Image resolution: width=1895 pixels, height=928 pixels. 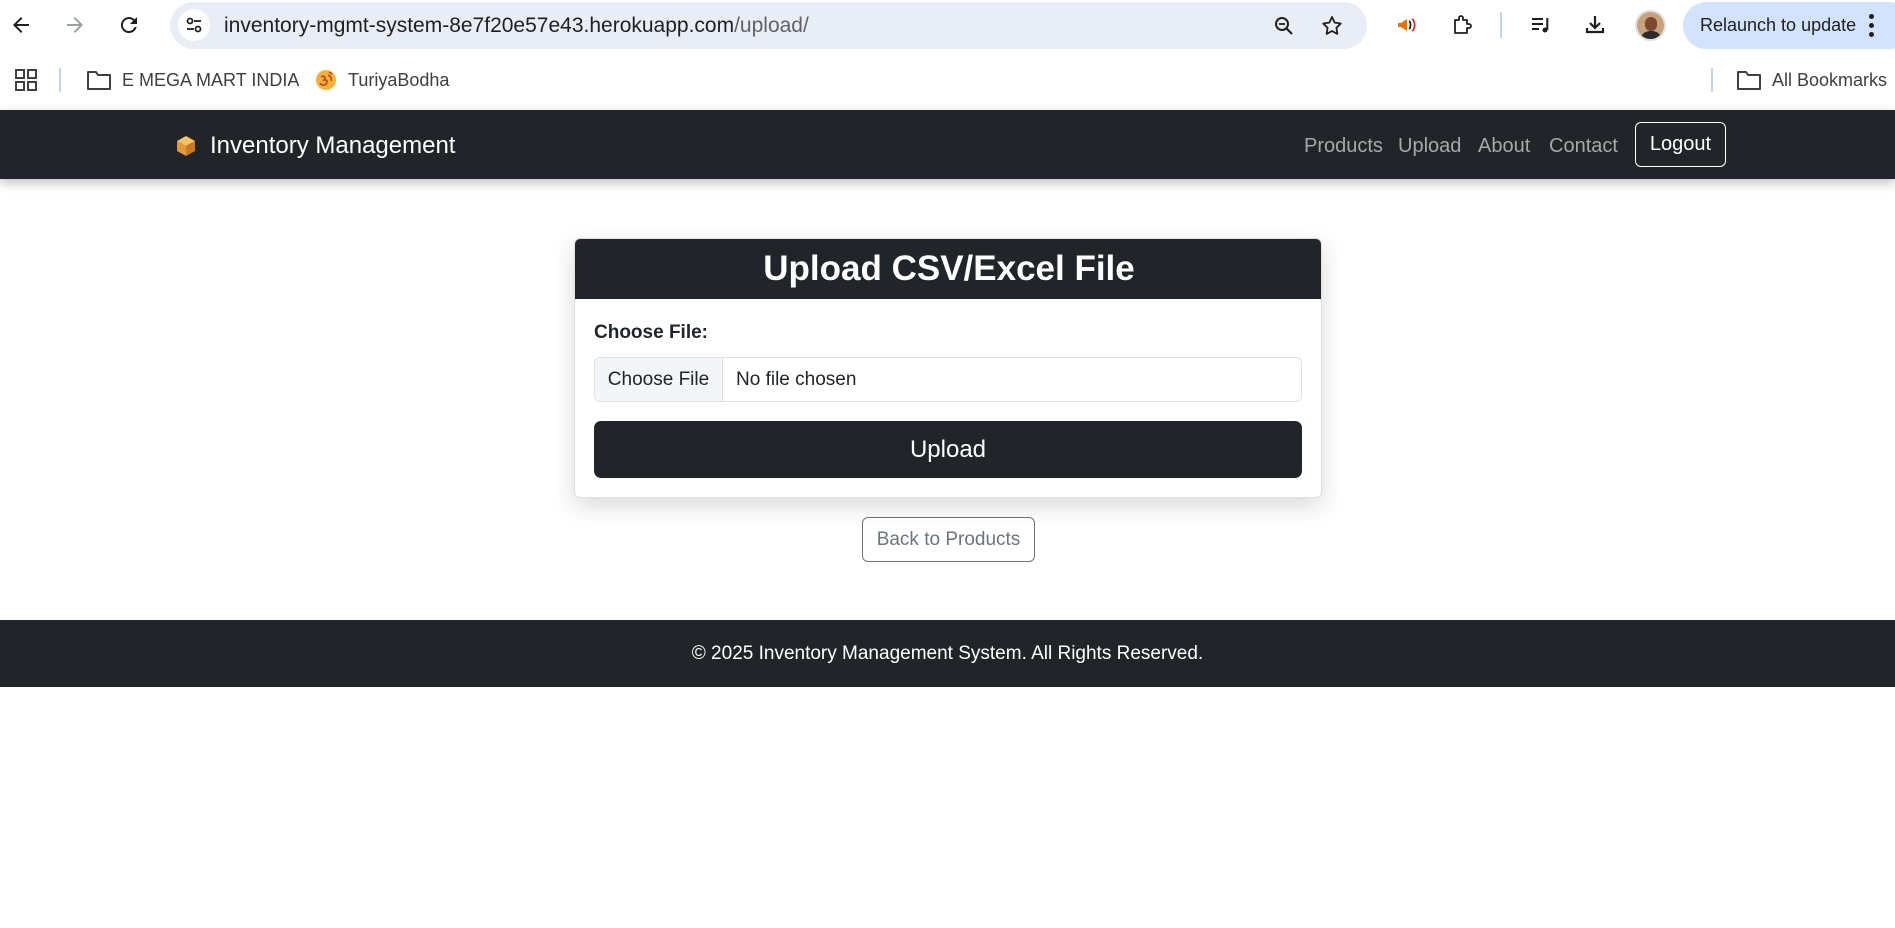 What do you see at coordinates (1501, 25) in the screenshot?
I see `toolbar-separator` at bounding box center [1501, 25].